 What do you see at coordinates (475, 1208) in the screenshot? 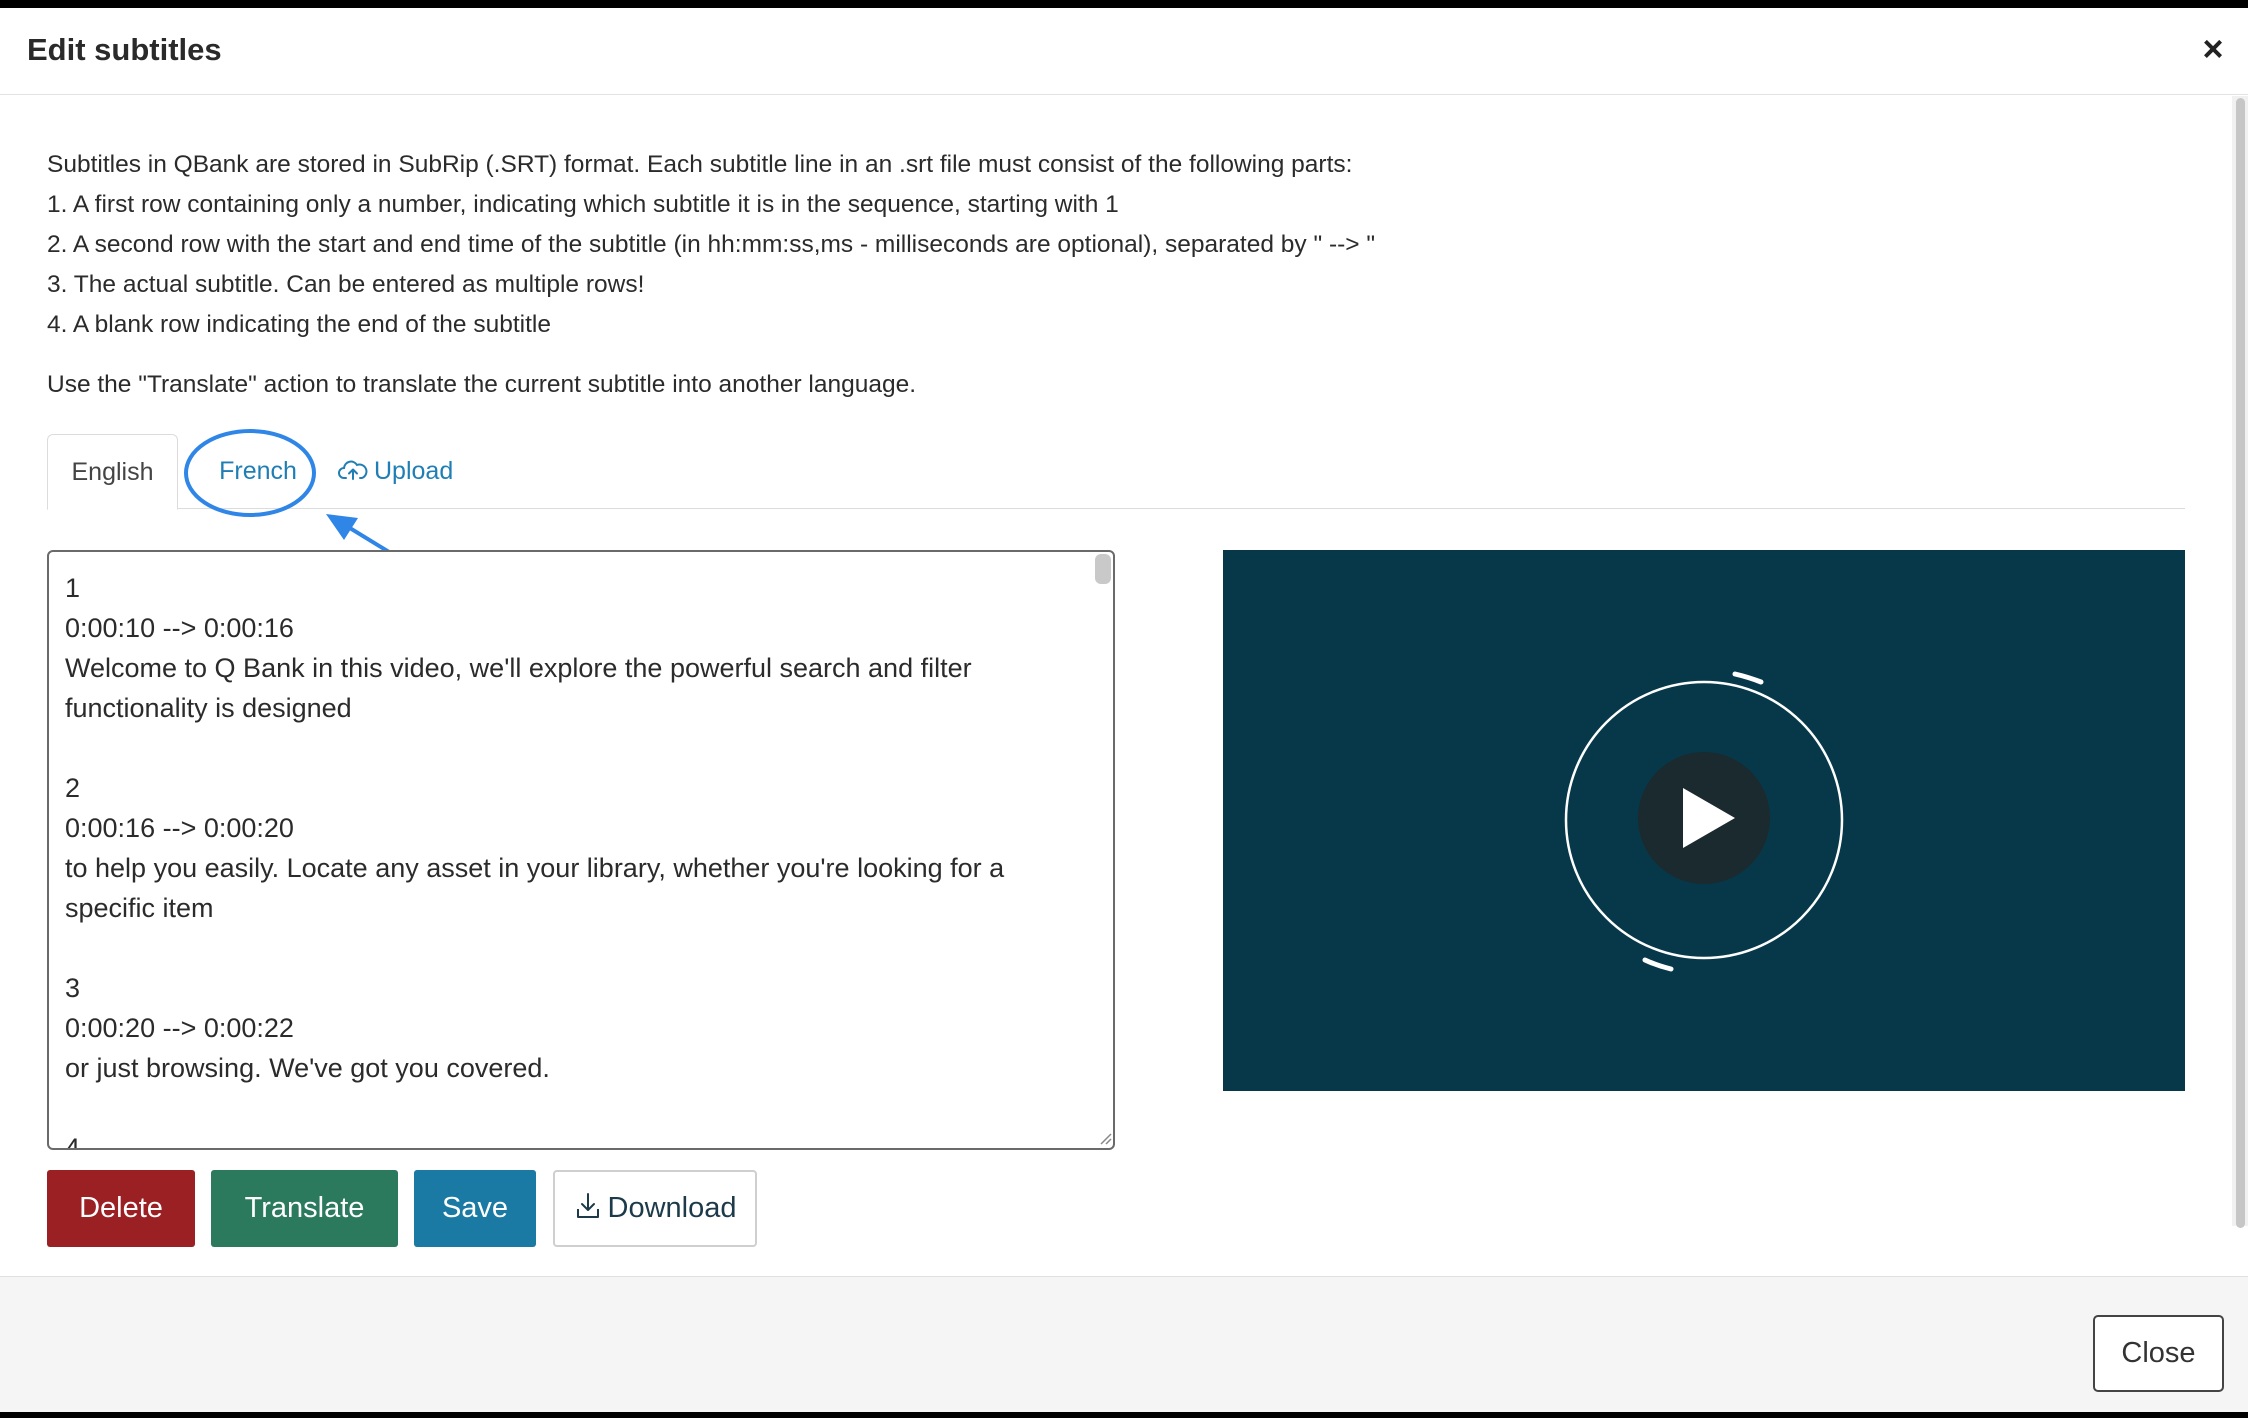
I see `save-button: Save` at bounding box center [475, 1208].